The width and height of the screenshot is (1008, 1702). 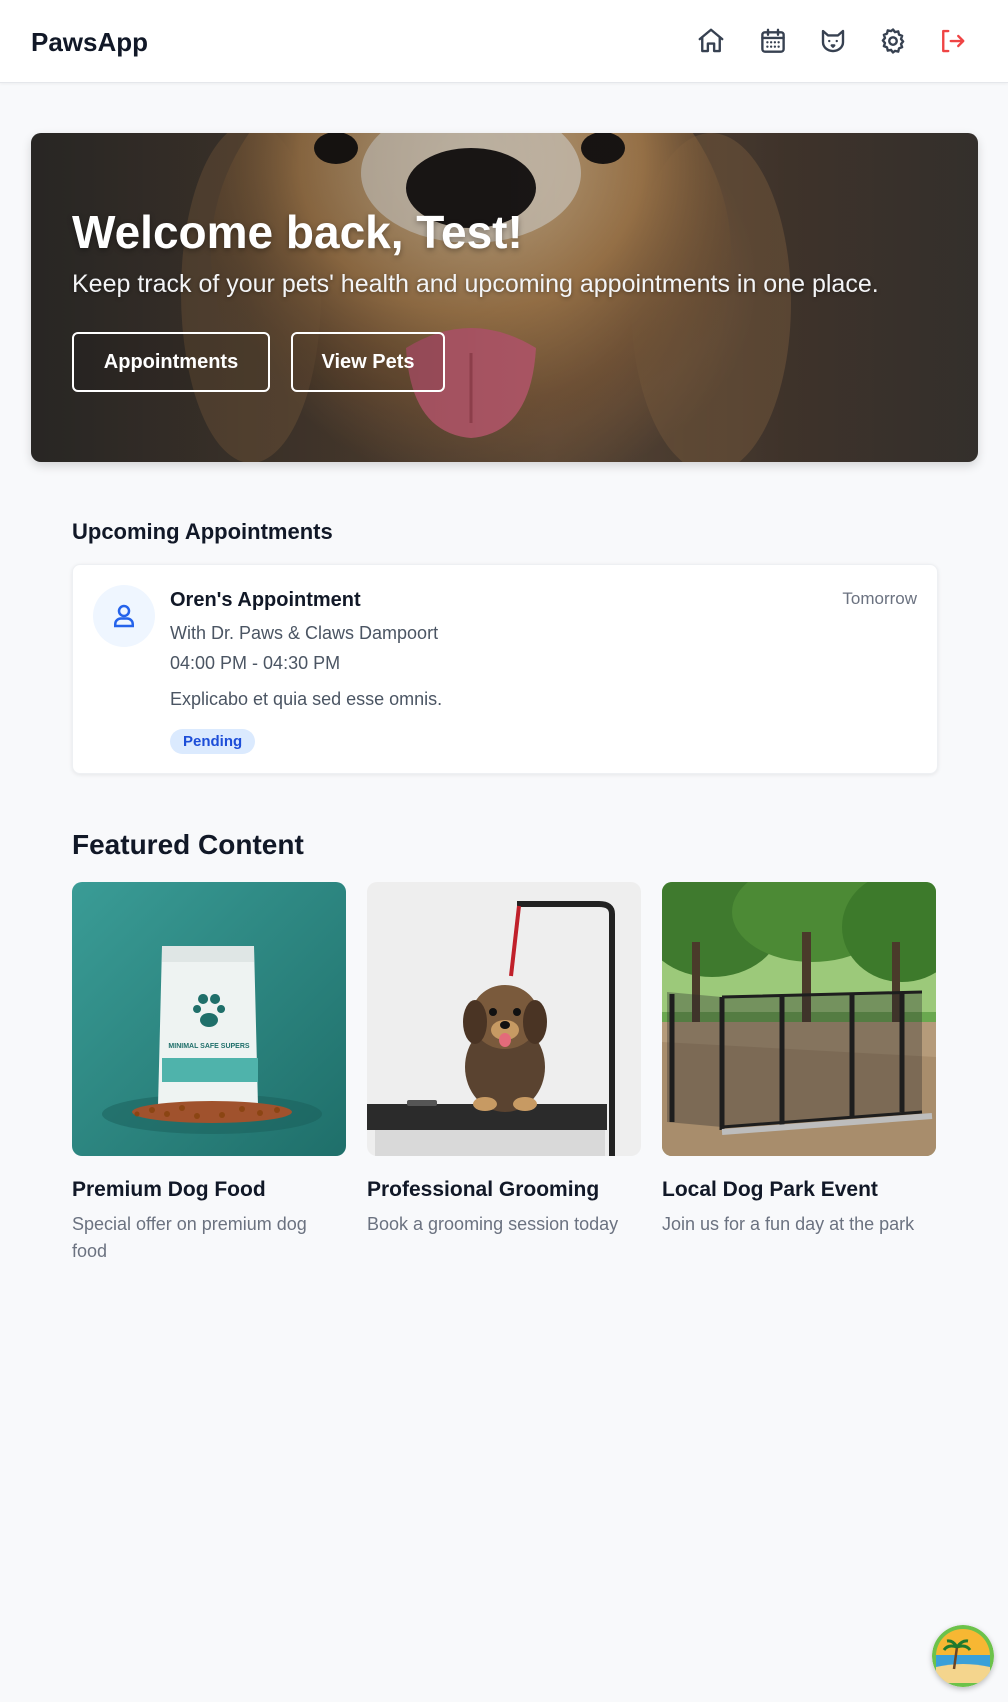 What do you see at coordinates (833, 41) in the screenshot?
I see `cat-icon` at bounding box center [833, 41].